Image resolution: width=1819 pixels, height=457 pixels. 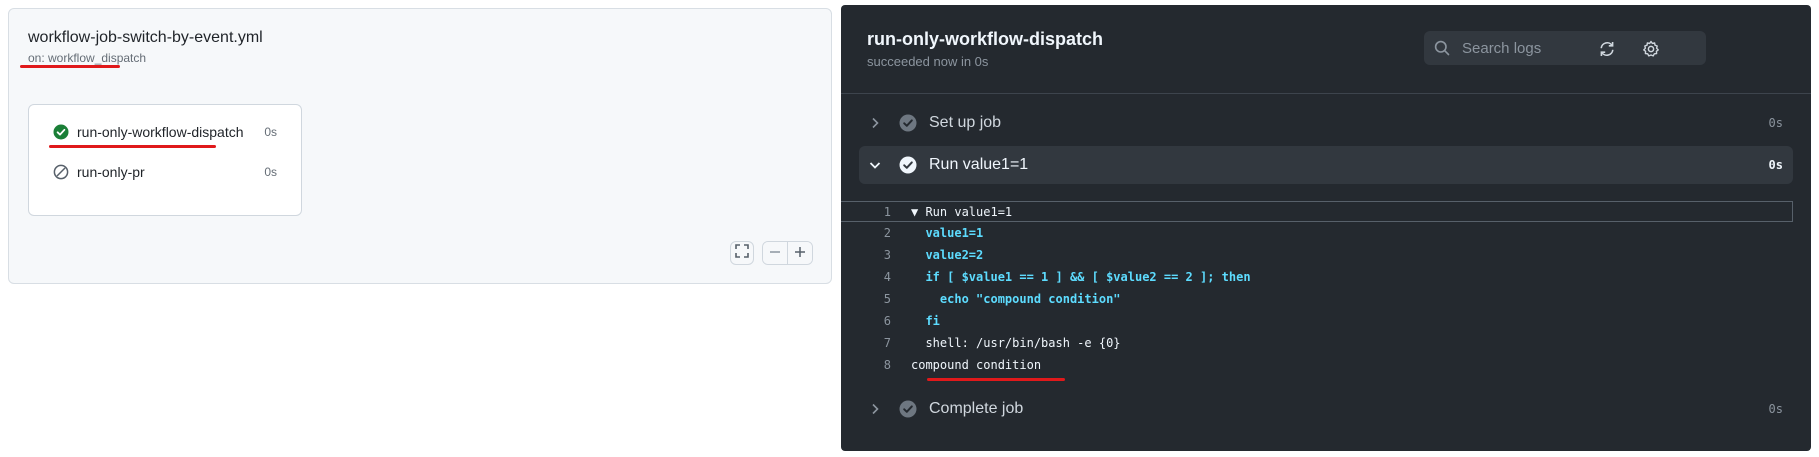 What do you see at coordinates (979, 164) in the screenshot?
I see `step-label: Run value1=1` at bounding box center [979, 164].